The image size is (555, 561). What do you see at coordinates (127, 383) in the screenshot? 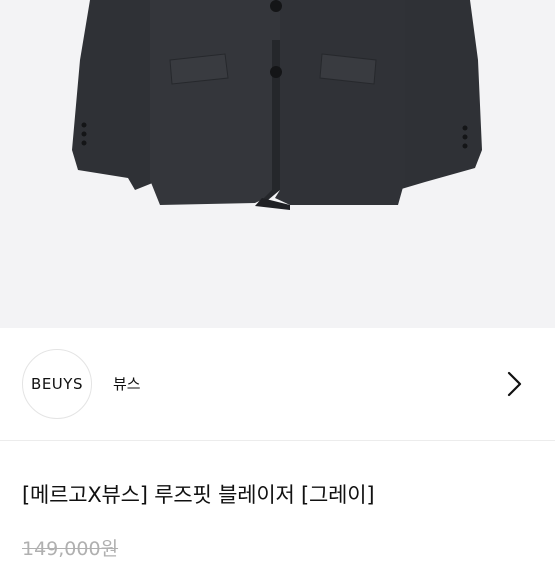
I see `brand-name: 뷰스` at bounding box center [127, 383].